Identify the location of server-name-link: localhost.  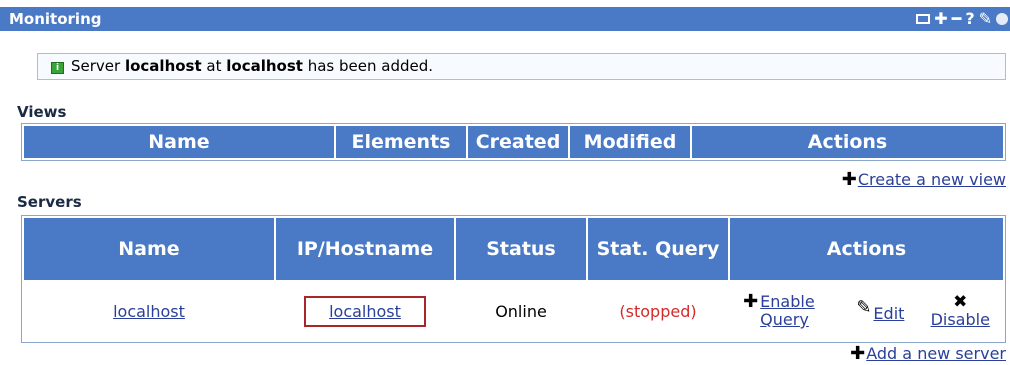
(149, 311).